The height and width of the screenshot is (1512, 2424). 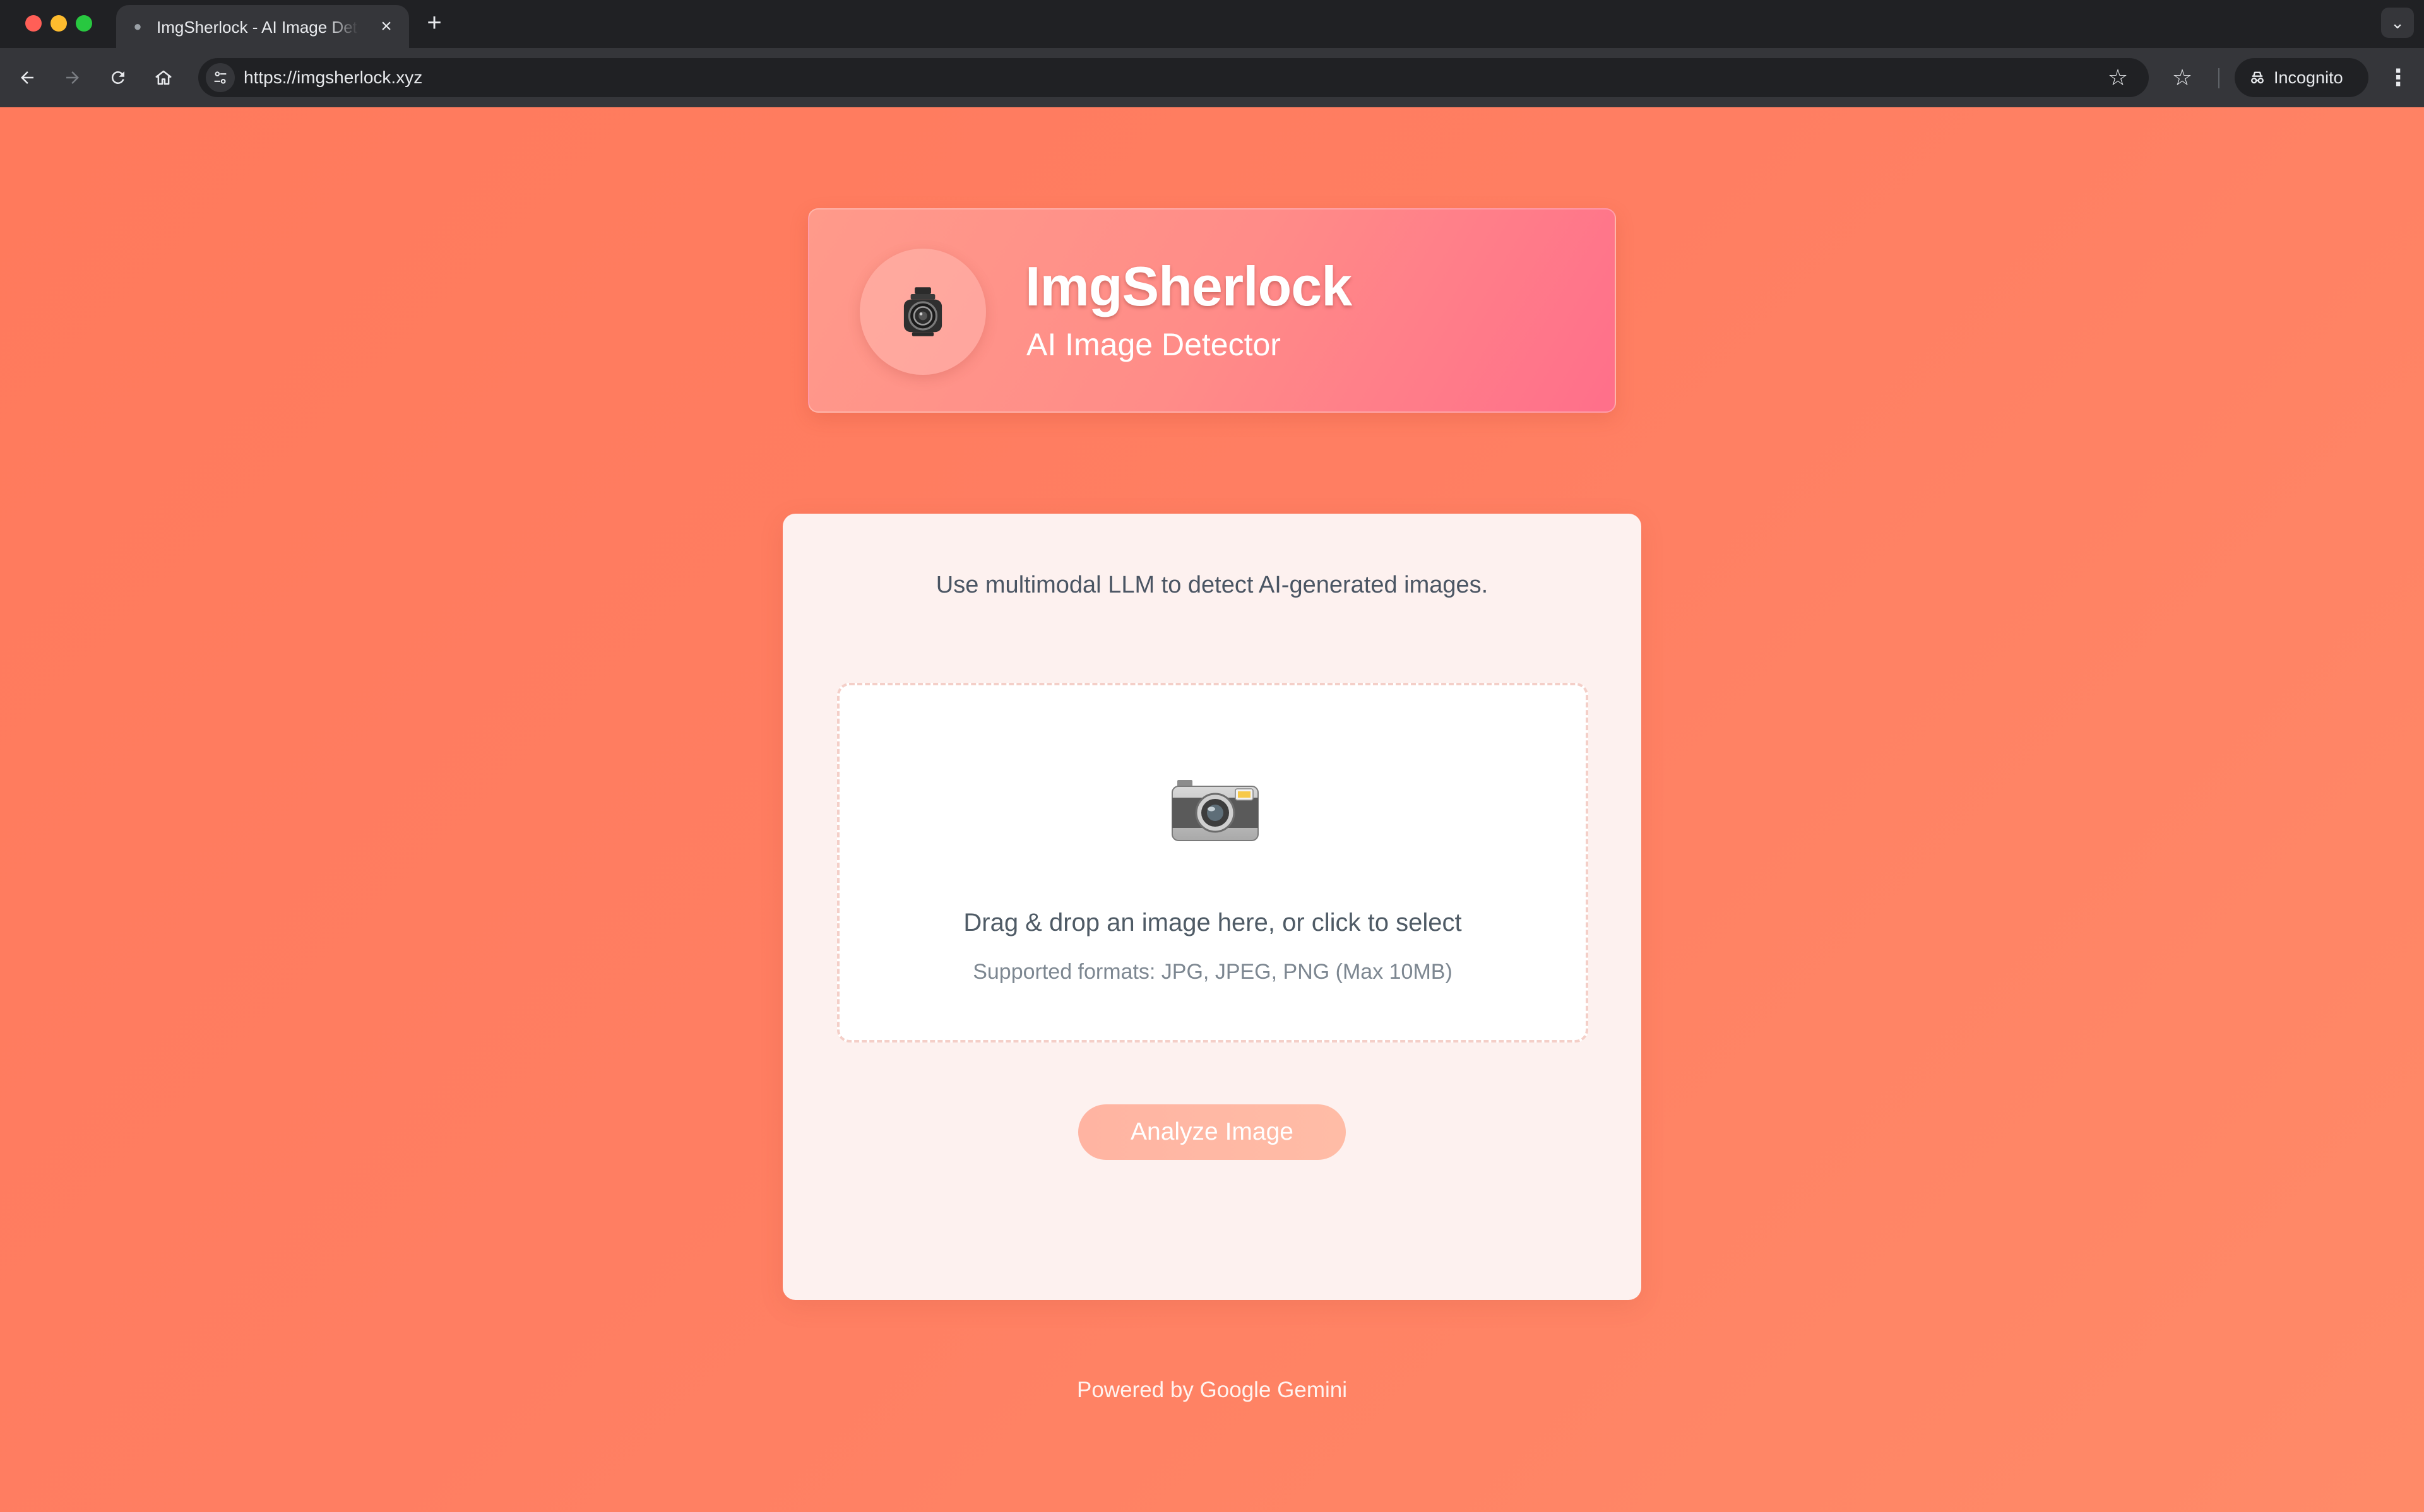 What do you see at coordinates (59, 23) in the screenshot?
I see `minimize-window-button` at bounding box center [59, 23].